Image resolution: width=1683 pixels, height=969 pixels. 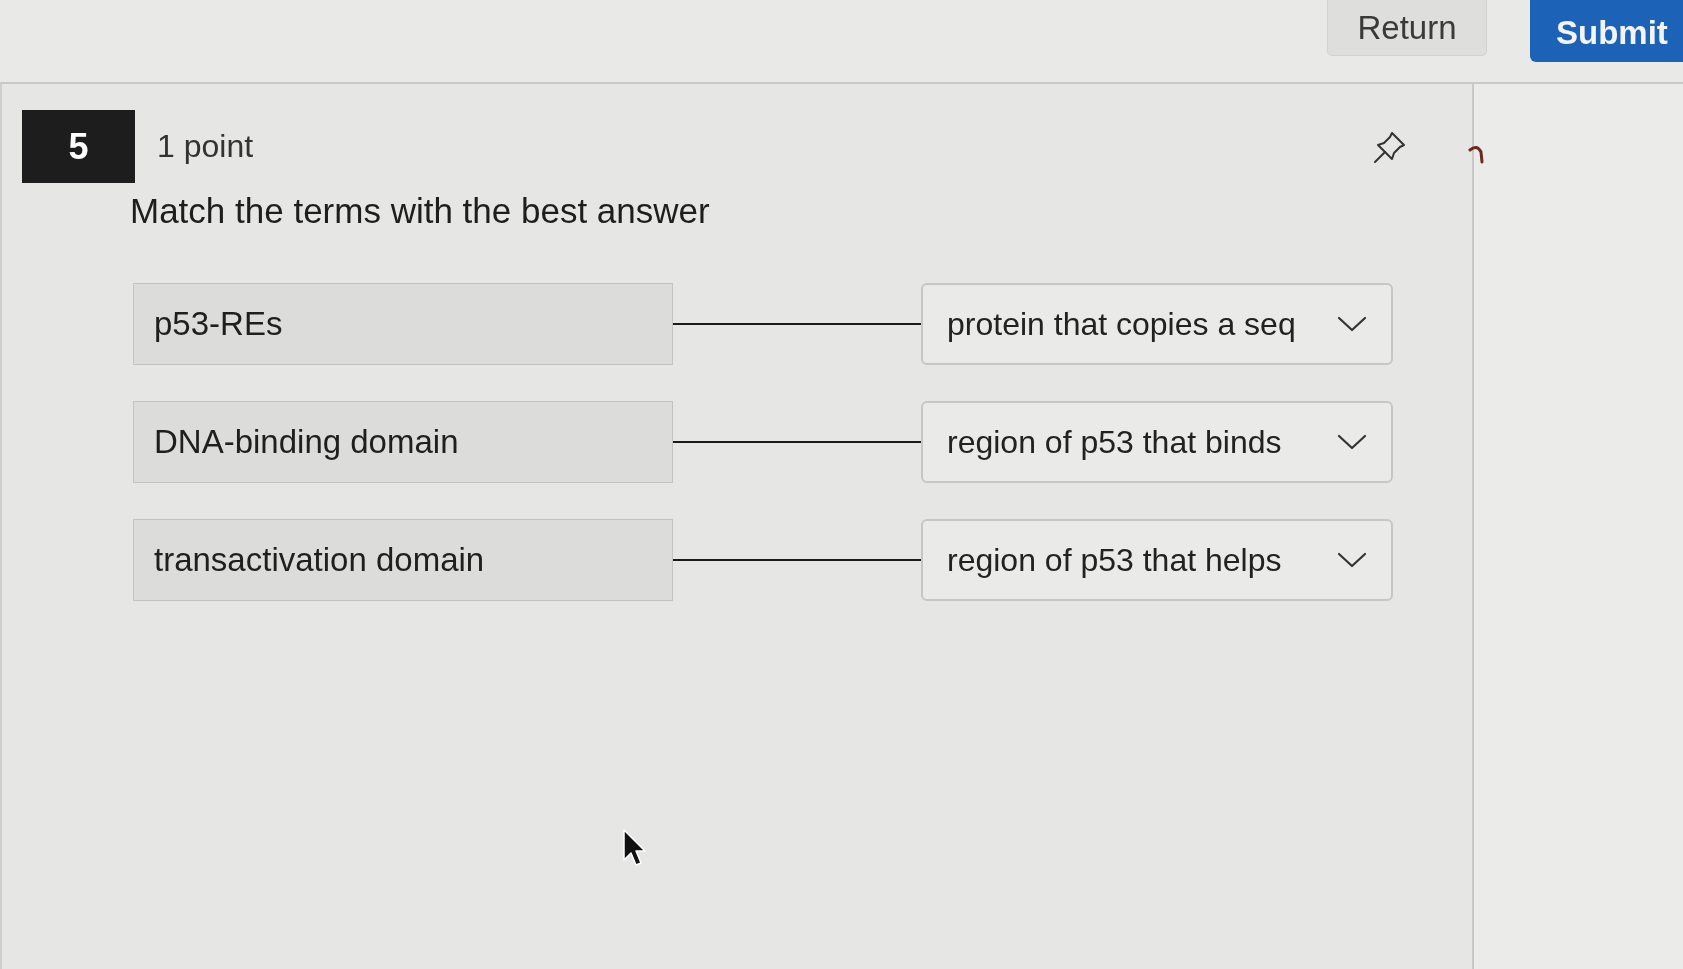 I want to click on answer-dropdown: region of p53 that binds, so click(x=1157, y=442).